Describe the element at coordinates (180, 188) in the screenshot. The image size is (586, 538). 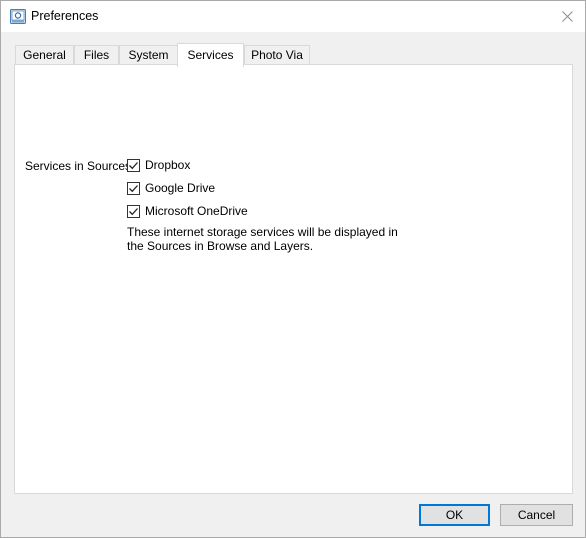
I see `google-drive-label: Google Drive` at that location.